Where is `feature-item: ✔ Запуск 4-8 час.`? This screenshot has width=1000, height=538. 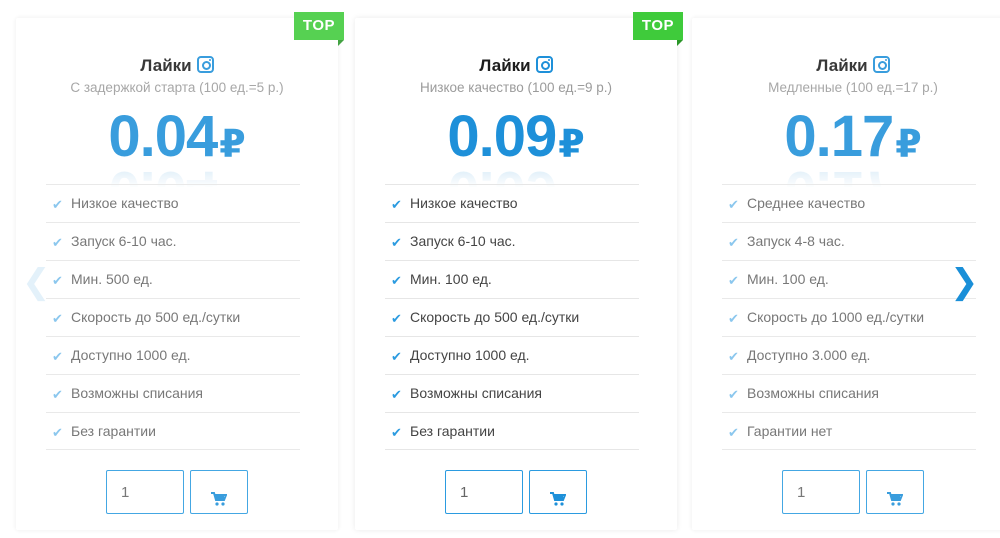 feature-item: ✔ Запуск 4-8 час. is located at coordinates (849, 241).